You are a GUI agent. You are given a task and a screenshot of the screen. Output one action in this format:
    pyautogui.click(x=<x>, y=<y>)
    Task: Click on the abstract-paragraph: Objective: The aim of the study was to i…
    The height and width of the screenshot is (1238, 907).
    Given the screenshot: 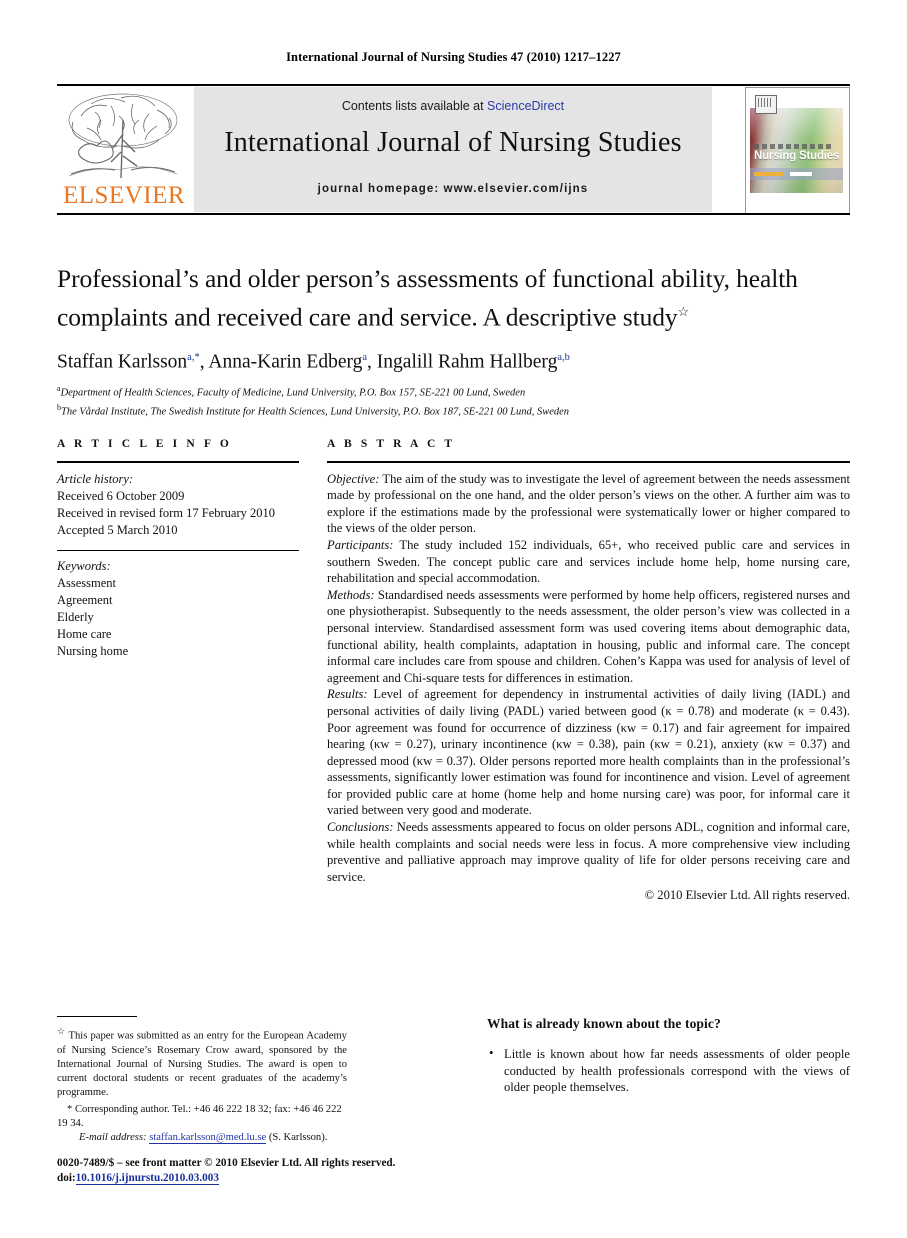 What is the action you would take?
    pyautogui.click(x=588, y=504)
    